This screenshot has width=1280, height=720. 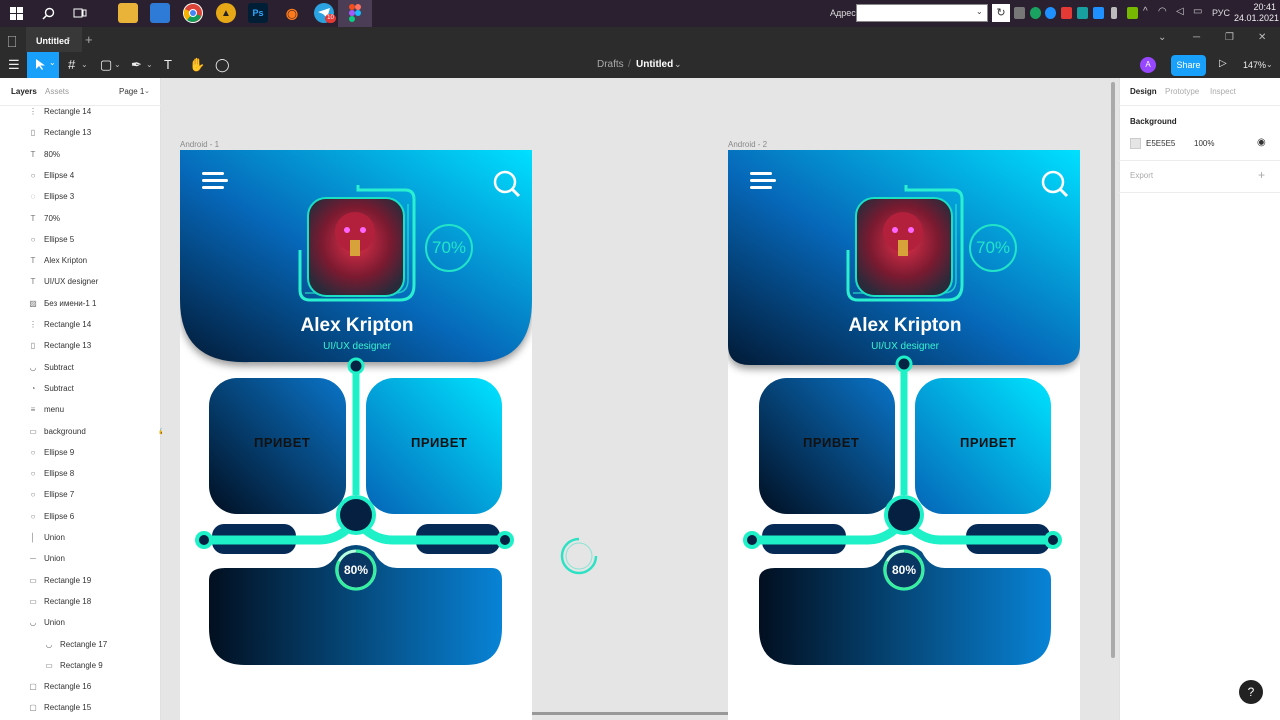 What do you see at coordinates (103, 260) in the screenshot?
I see `layer-row: T Alex Kripton` at bounding box center [103, 260].